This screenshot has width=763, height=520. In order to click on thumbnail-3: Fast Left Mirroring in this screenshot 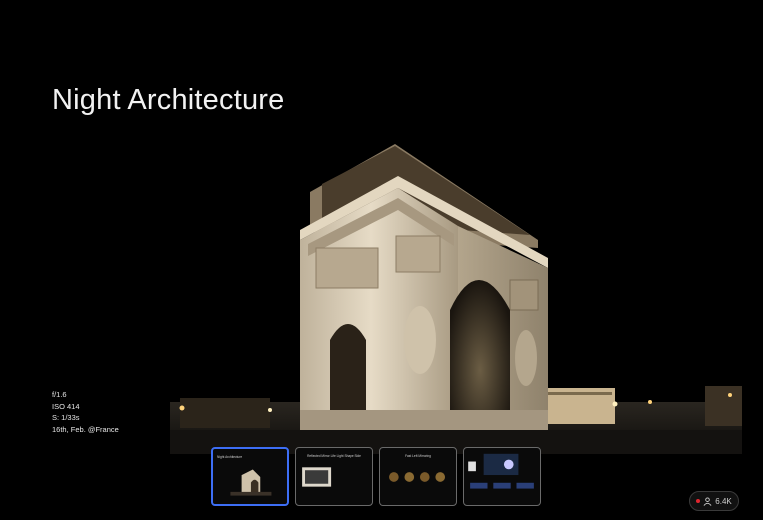, I will do `click(418, 476)`.